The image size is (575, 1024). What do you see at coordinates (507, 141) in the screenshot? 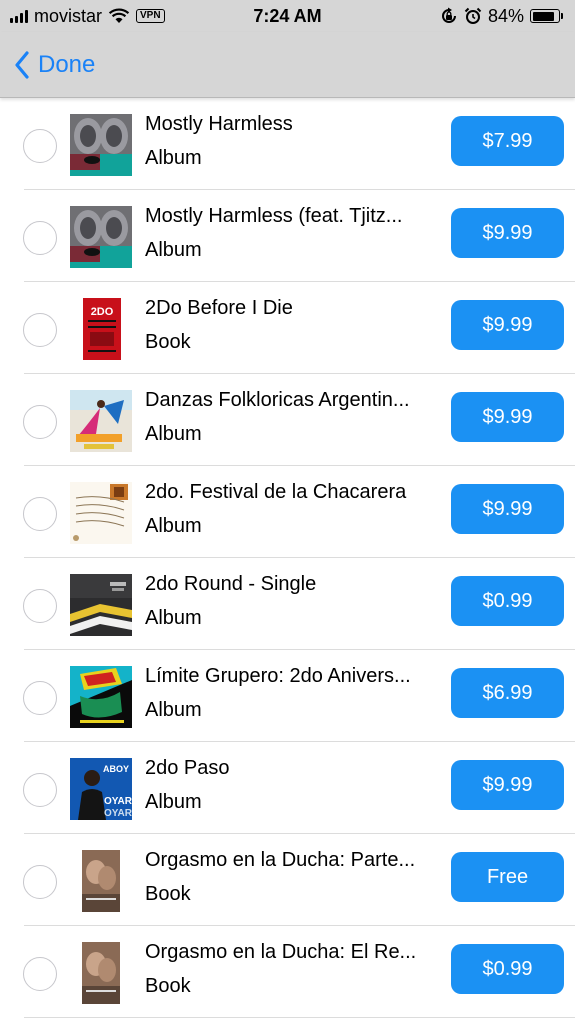
I see `price-button: $7.99` at bounding box center [507, 141].